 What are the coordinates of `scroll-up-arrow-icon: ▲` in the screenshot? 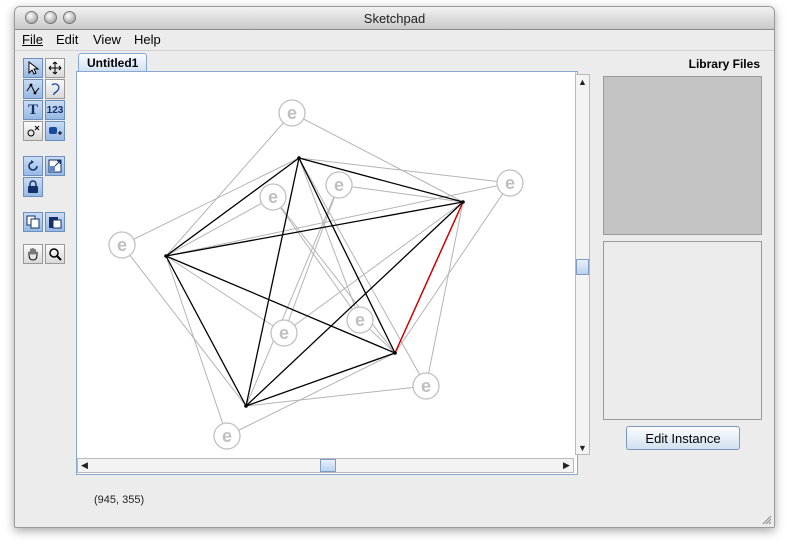 It's located at (582, 81).